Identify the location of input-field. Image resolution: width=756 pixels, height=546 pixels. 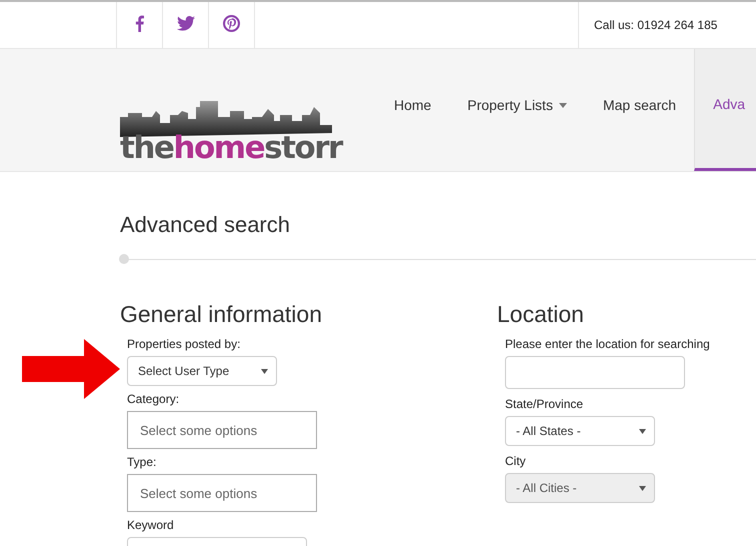
(595, 372).